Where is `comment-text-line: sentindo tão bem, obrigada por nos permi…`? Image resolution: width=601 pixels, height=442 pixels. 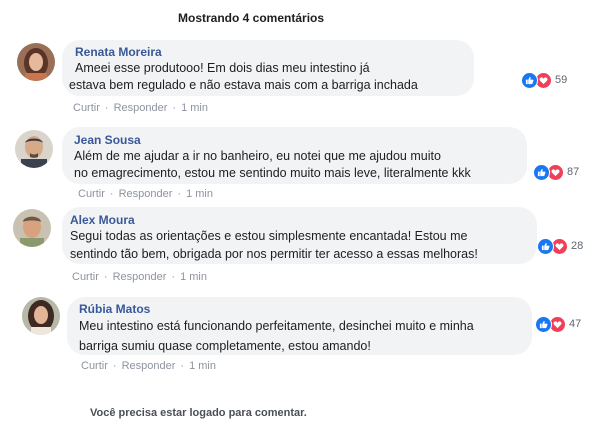 comment-text-line: sentindo tão bem, obrigada por nos permi… is located at coordinates (274, 254).